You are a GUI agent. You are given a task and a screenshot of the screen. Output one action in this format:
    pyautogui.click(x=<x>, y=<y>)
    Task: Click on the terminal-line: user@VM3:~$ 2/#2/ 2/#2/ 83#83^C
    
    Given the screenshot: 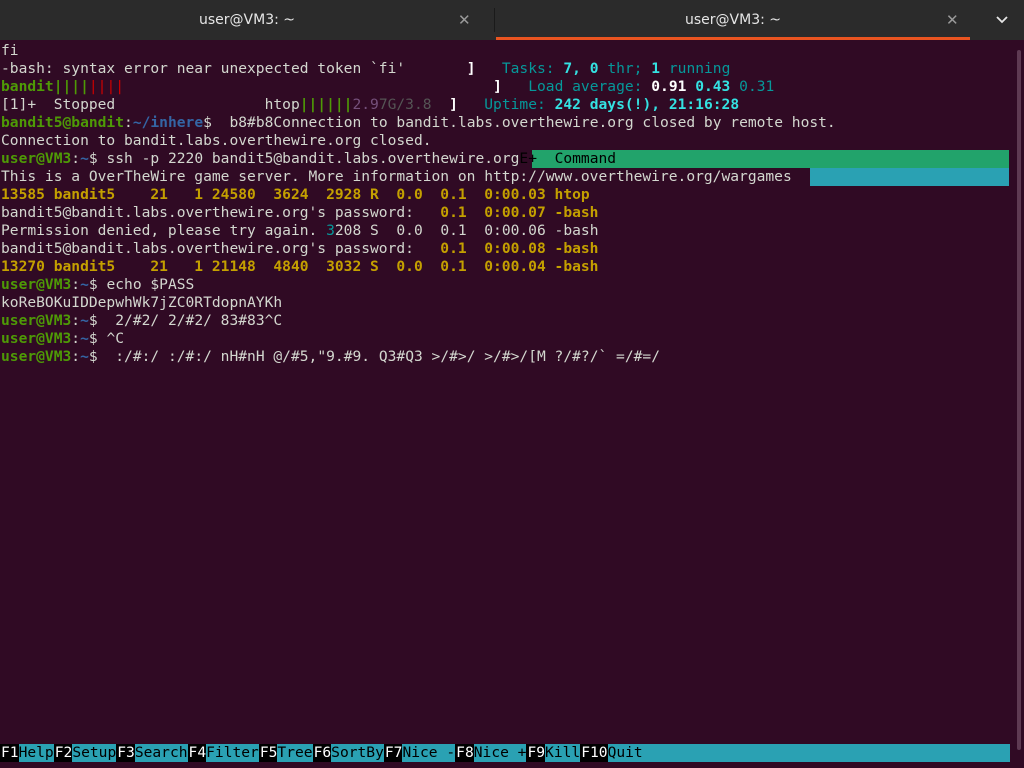 What is the action you would take?
    pyautogui.click(x=142, y=320)
    